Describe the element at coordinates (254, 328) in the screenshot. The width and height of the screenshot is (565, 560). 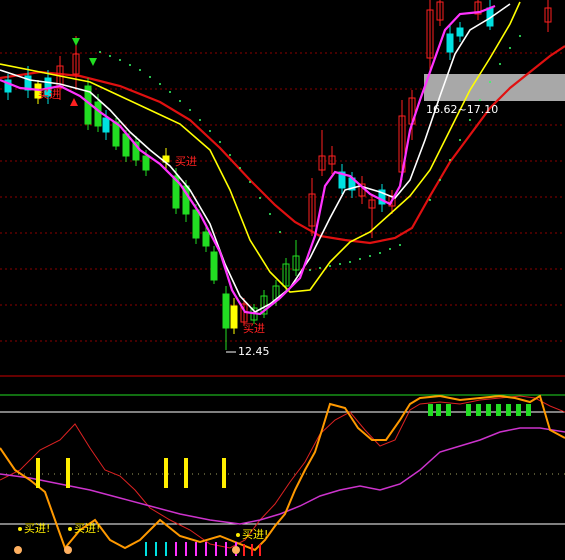
I see `buy-label-3: 买进` at that location.